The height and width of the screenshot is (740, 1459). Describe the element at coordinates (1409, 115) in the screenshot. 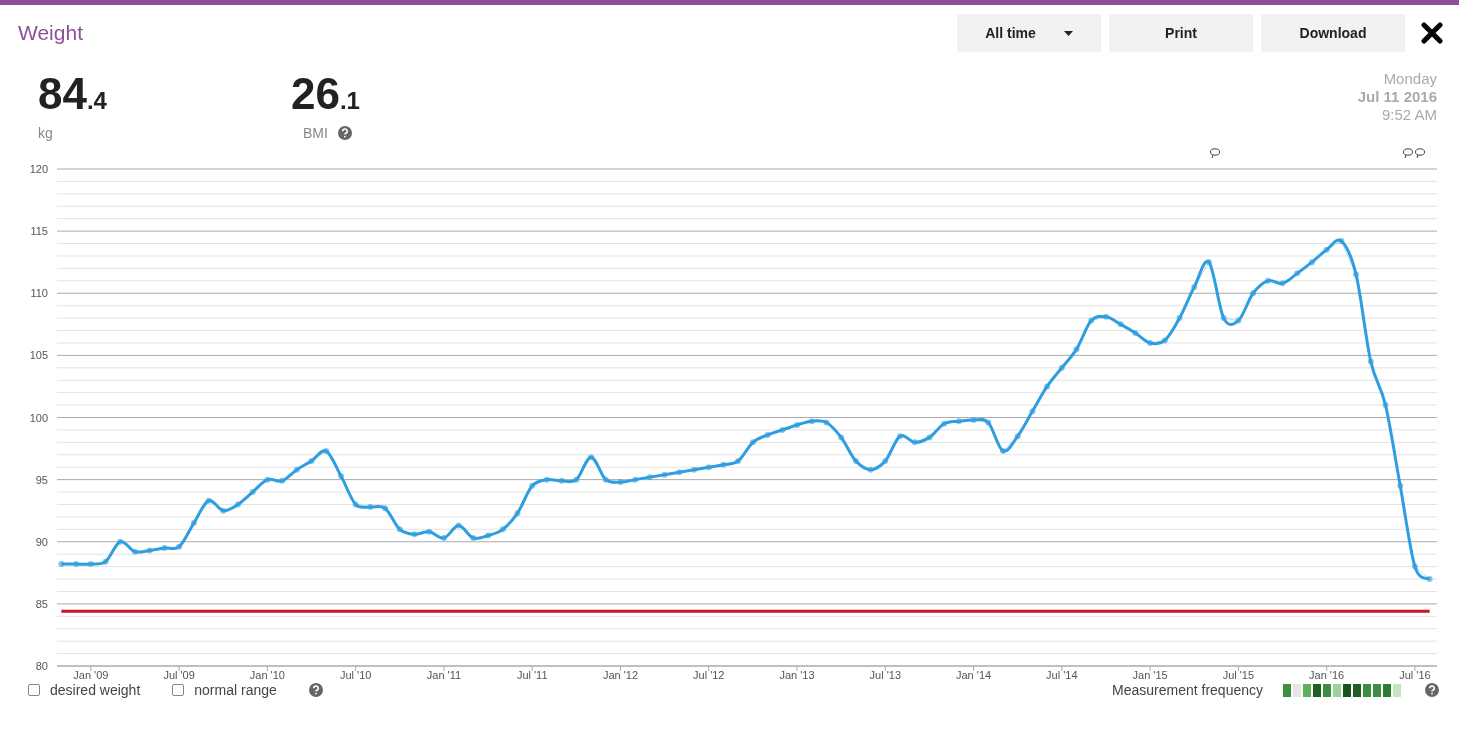

I see `time-text: 9:52 AM` at that location.